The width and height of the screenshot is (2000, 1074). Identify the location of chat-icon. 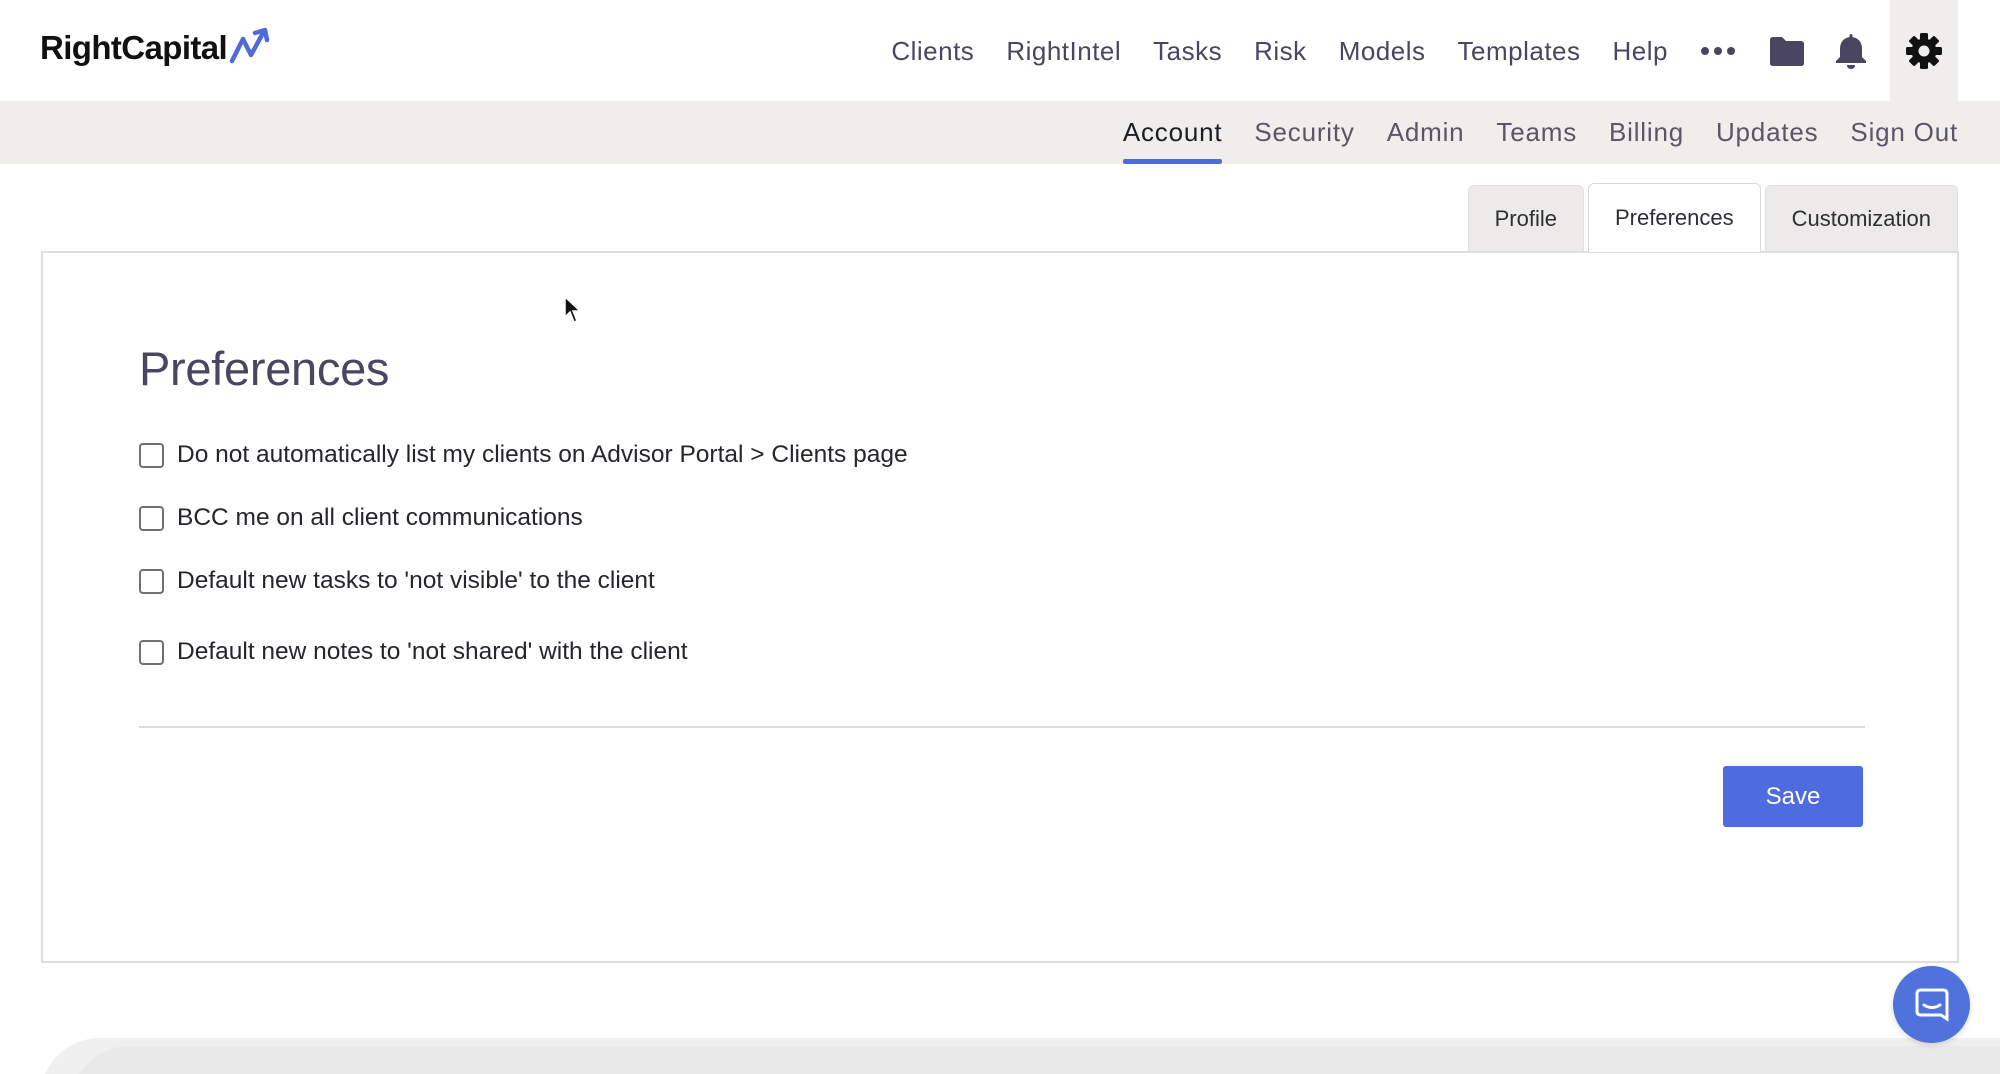
(1931, 1005).